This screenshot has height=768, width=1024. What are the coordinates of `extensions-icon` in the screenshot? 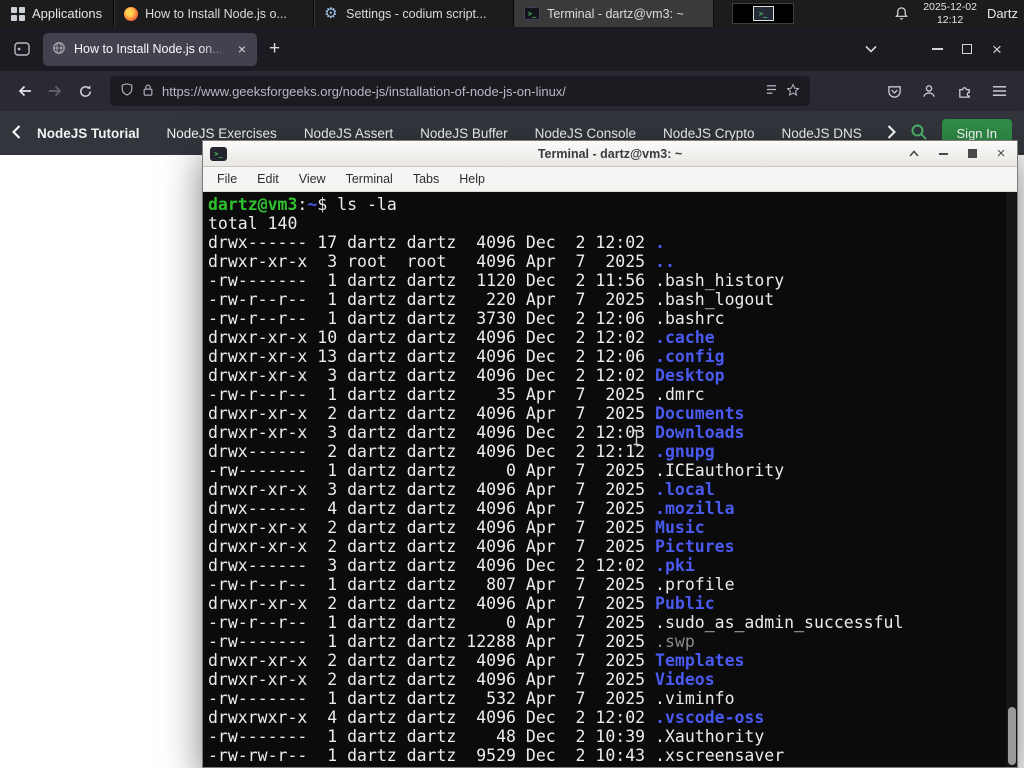 It's located at (964, 91).